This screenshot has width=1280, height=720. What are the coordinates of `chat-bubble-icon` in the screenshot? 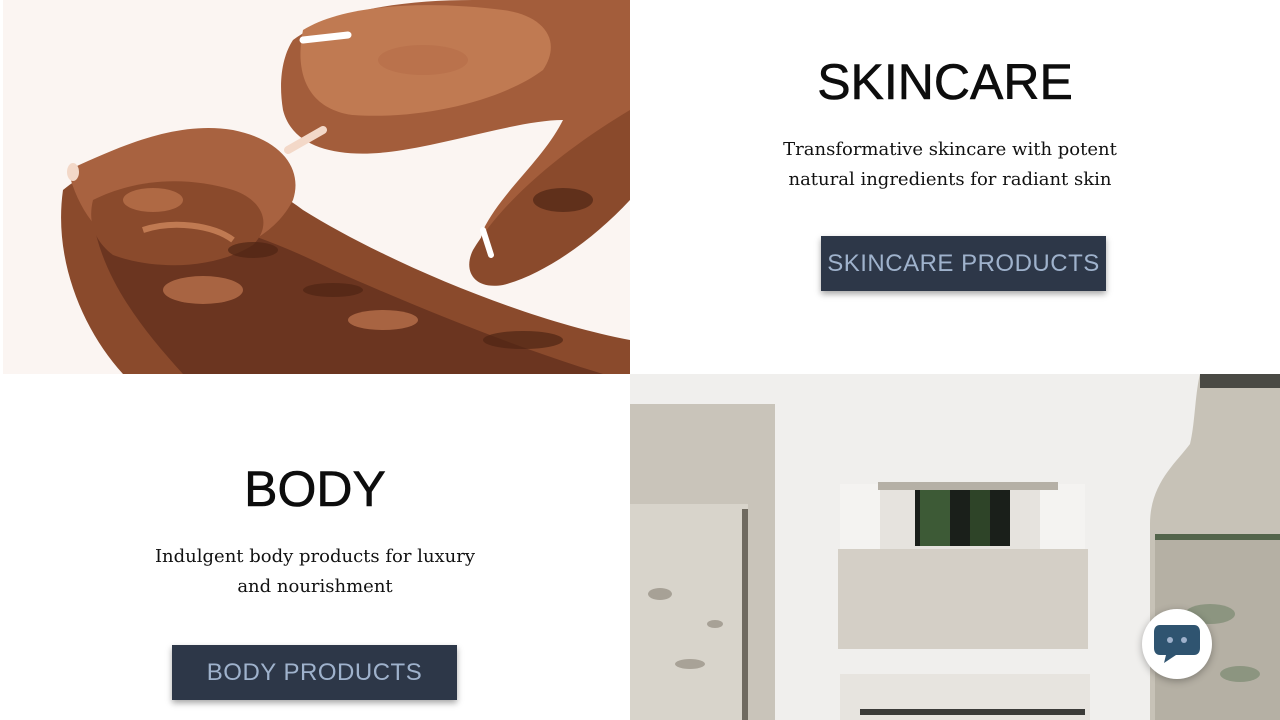 It's located at (1177, 644).